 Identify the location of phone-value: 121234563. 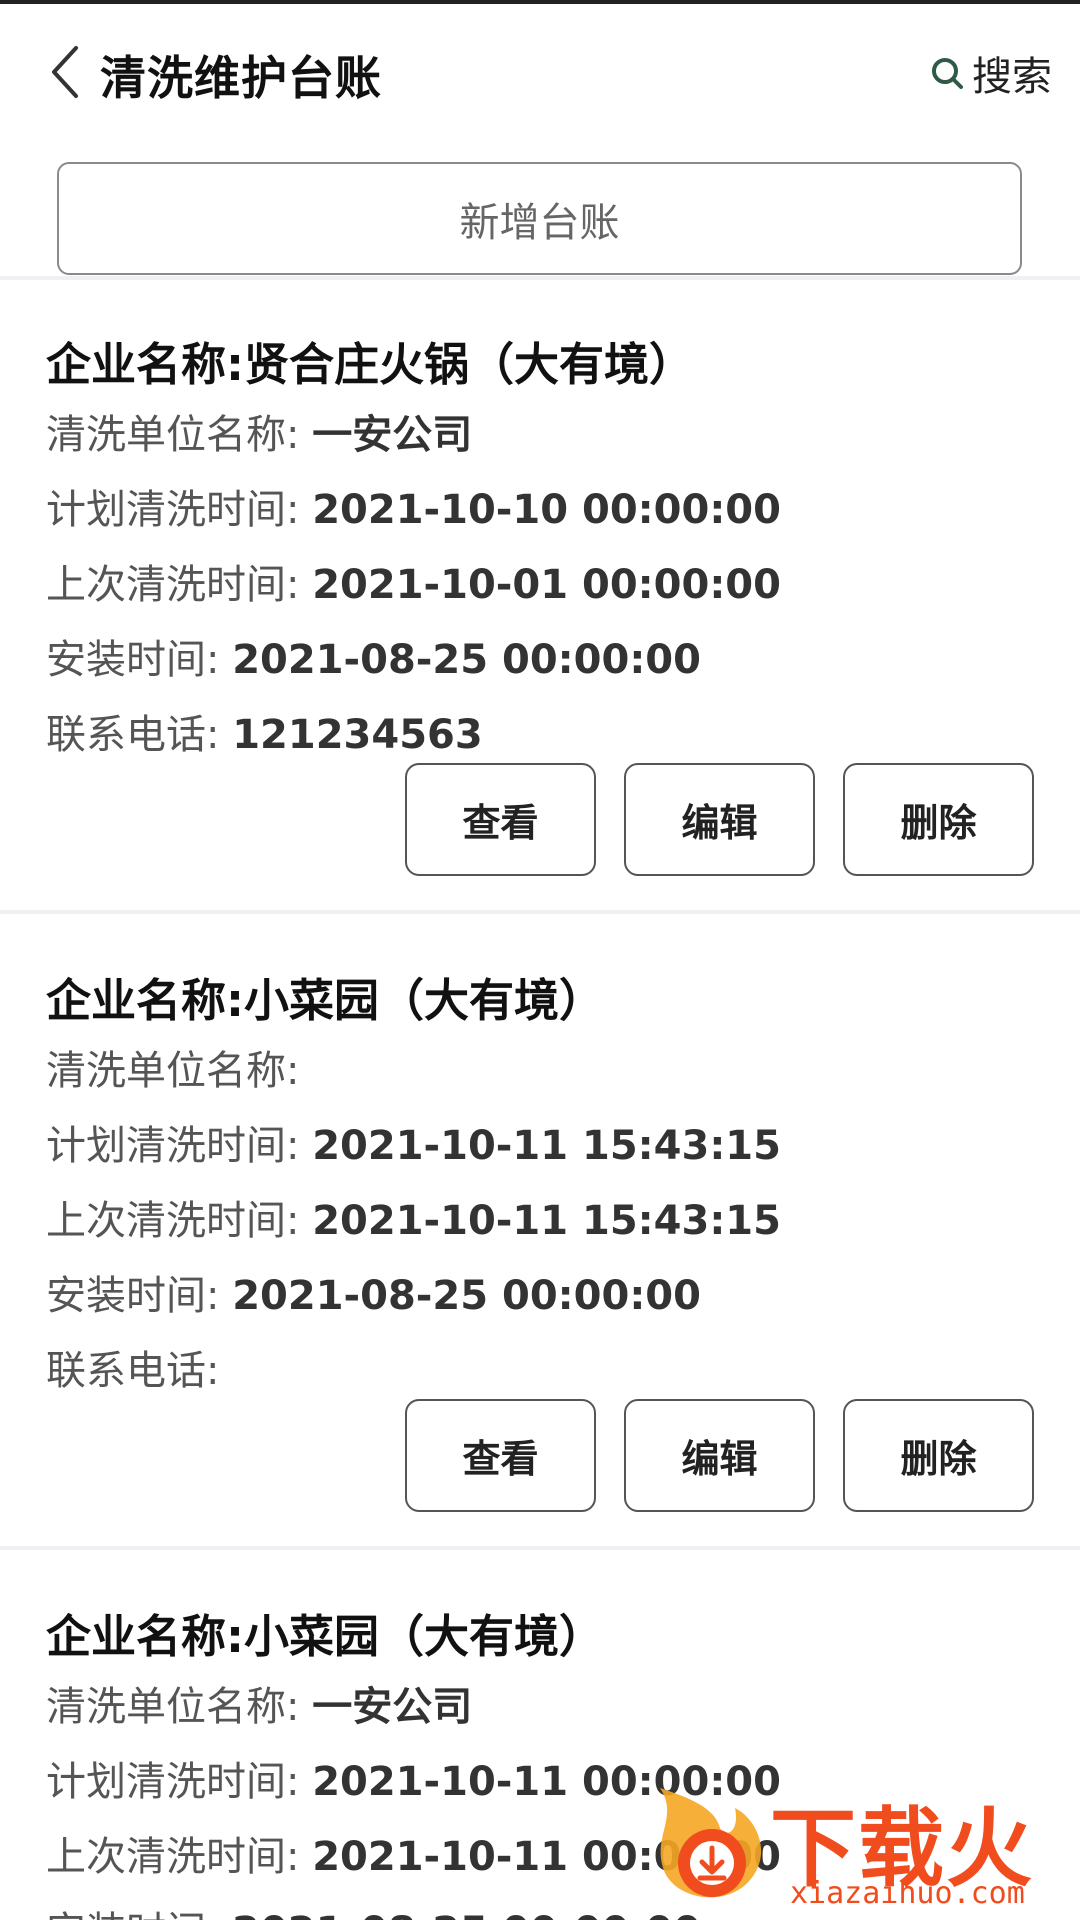
(357, 735).